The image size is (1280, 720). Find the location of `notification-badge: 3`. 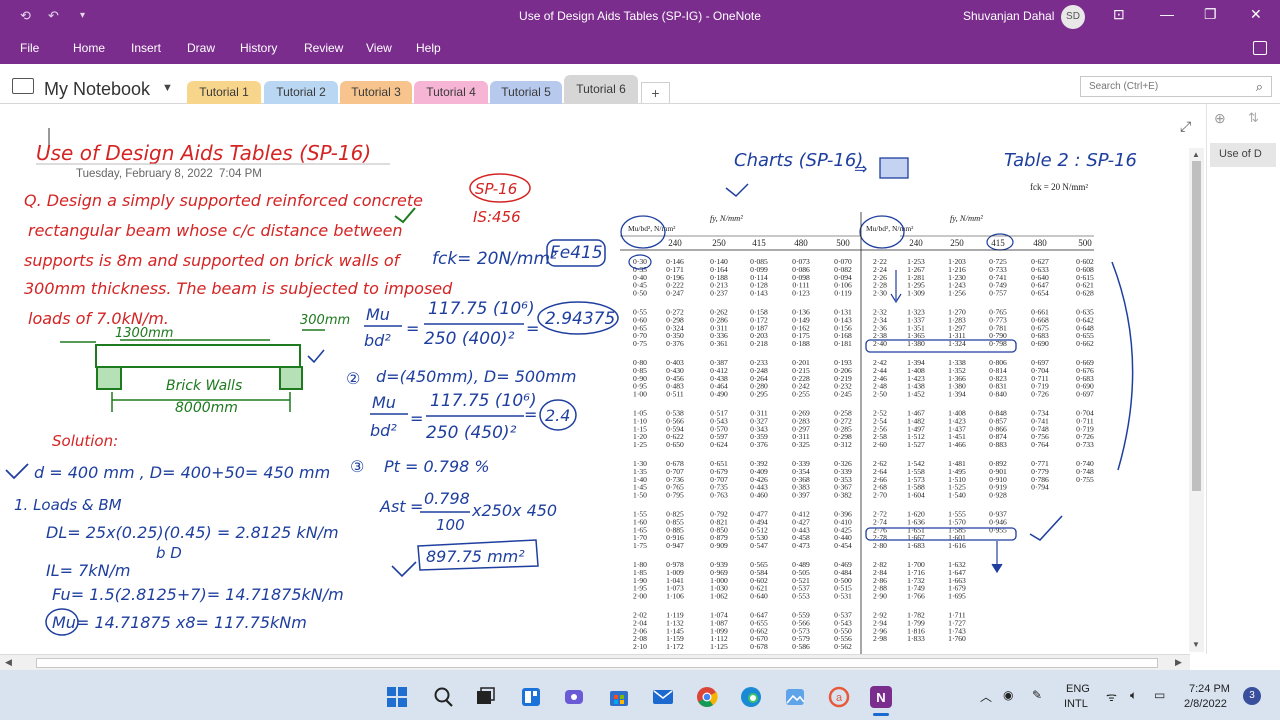

notification-badge: 3 is located at coordinates (1252, 696).